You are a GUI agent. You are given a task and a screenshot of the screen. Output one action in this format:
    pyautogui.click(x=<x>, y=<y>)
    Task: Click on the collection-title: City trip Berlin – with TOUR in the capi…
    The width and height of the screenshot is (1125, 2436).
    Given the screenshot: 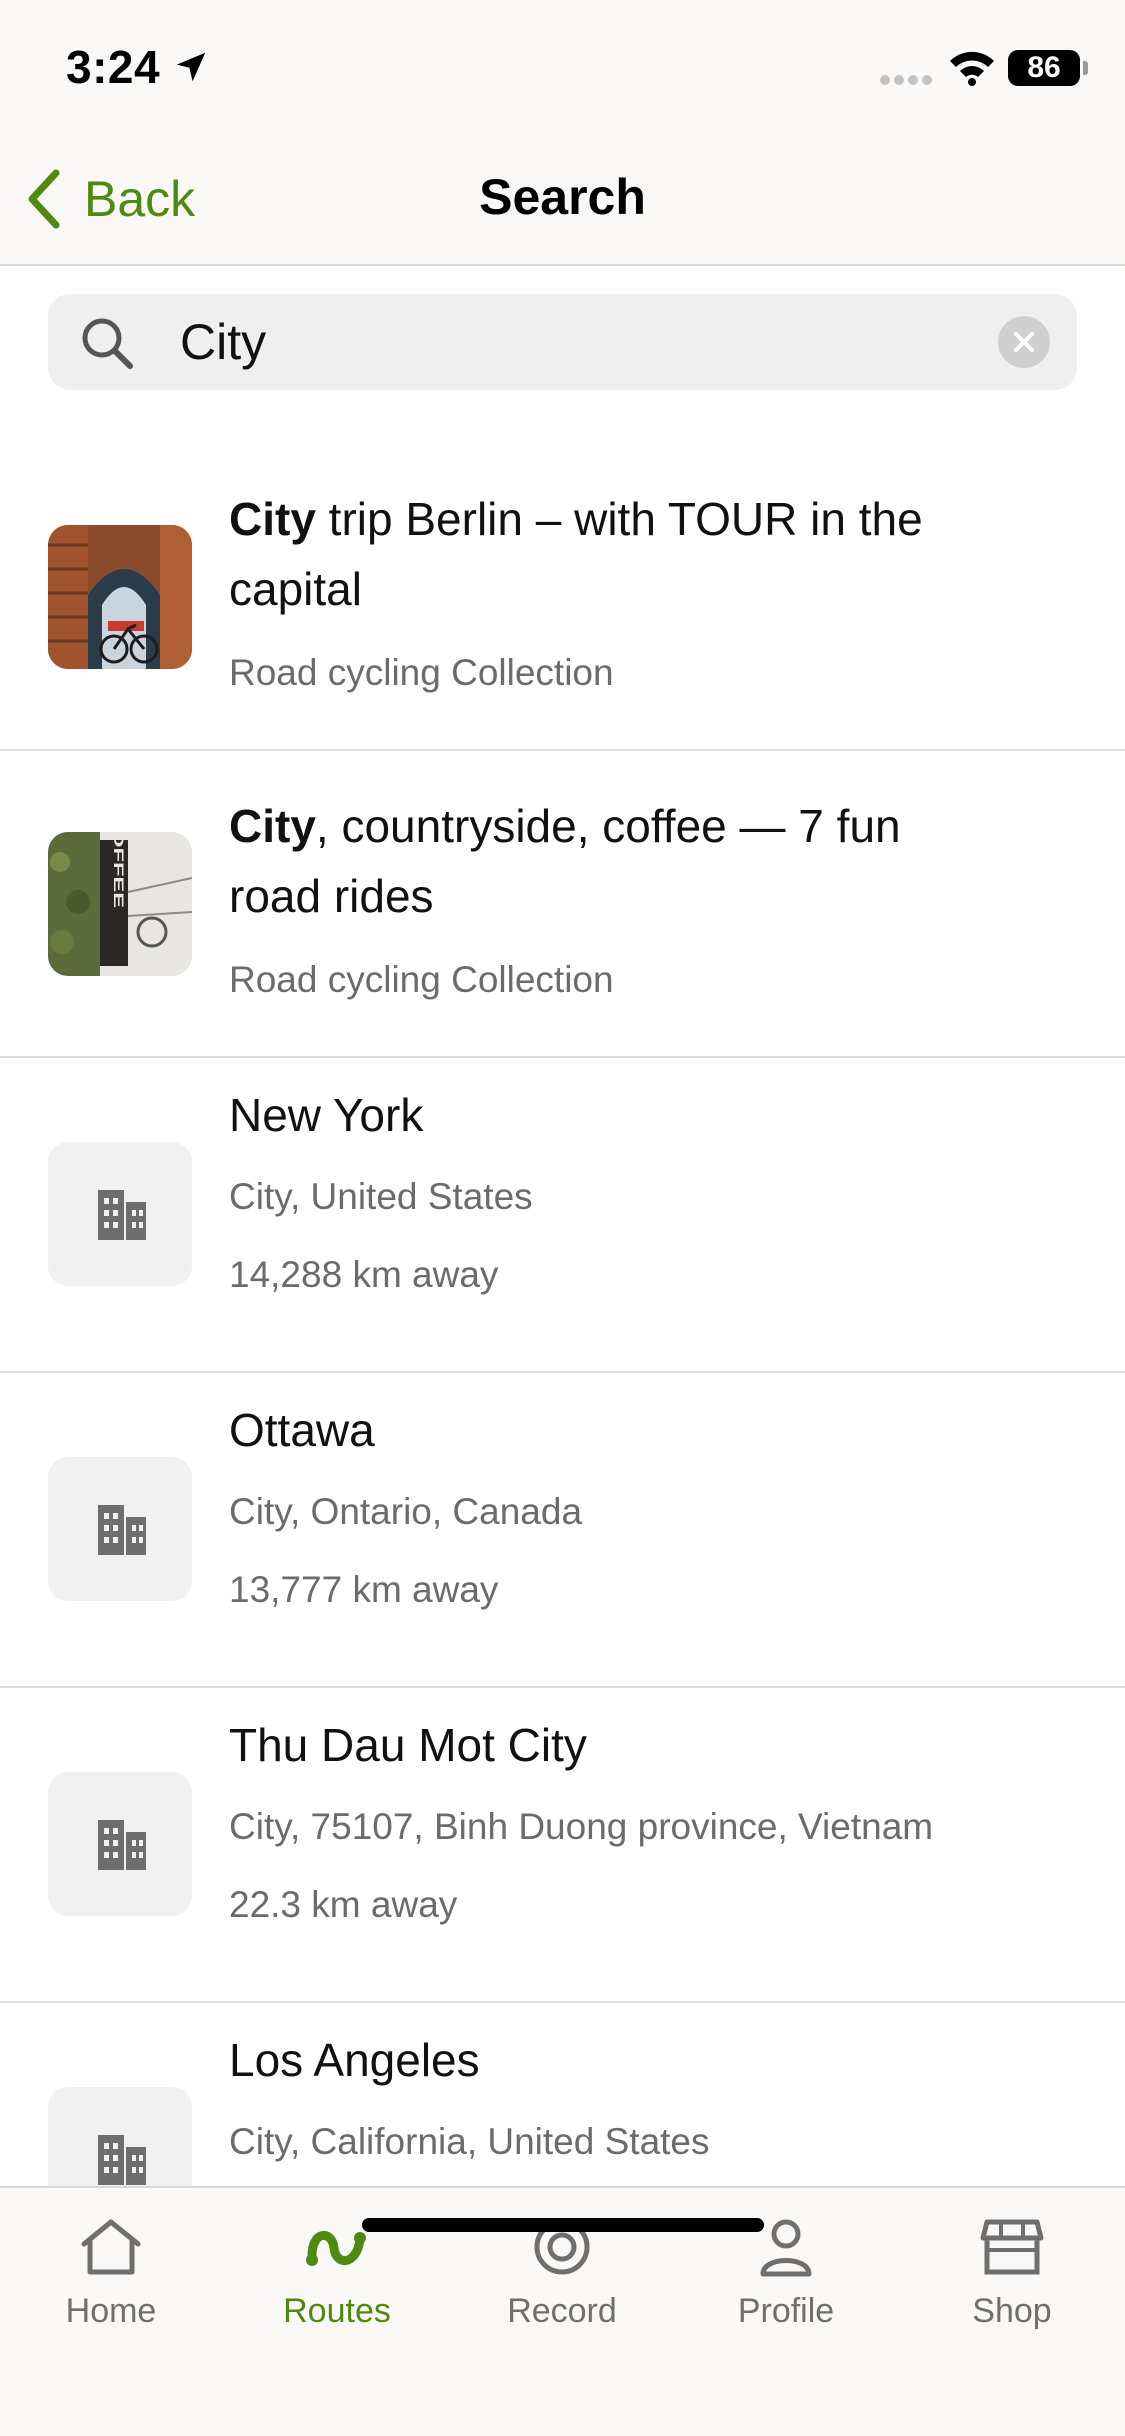 What is the action you would take?
    pyautogui.click(x=609, y=554)
    